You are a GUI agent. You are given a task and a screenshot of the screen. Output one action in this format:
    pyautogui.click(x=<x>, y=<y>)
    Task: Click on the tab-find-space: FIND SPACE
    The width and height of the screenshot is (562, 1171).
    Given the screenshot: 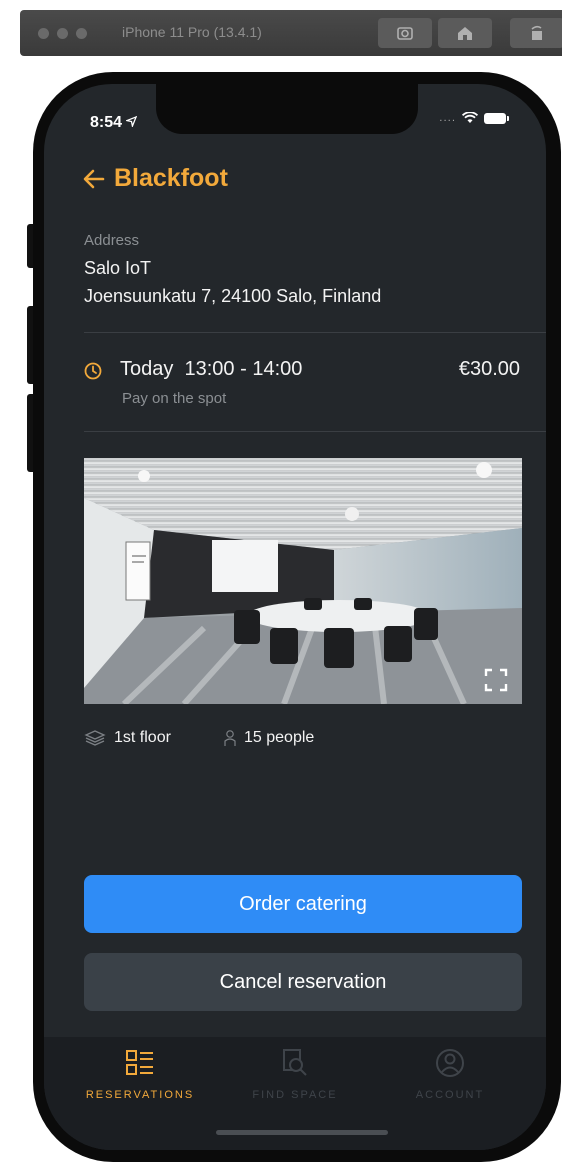 What is the action you would take?
    pyautogui.click(x=295, y=1074)
    